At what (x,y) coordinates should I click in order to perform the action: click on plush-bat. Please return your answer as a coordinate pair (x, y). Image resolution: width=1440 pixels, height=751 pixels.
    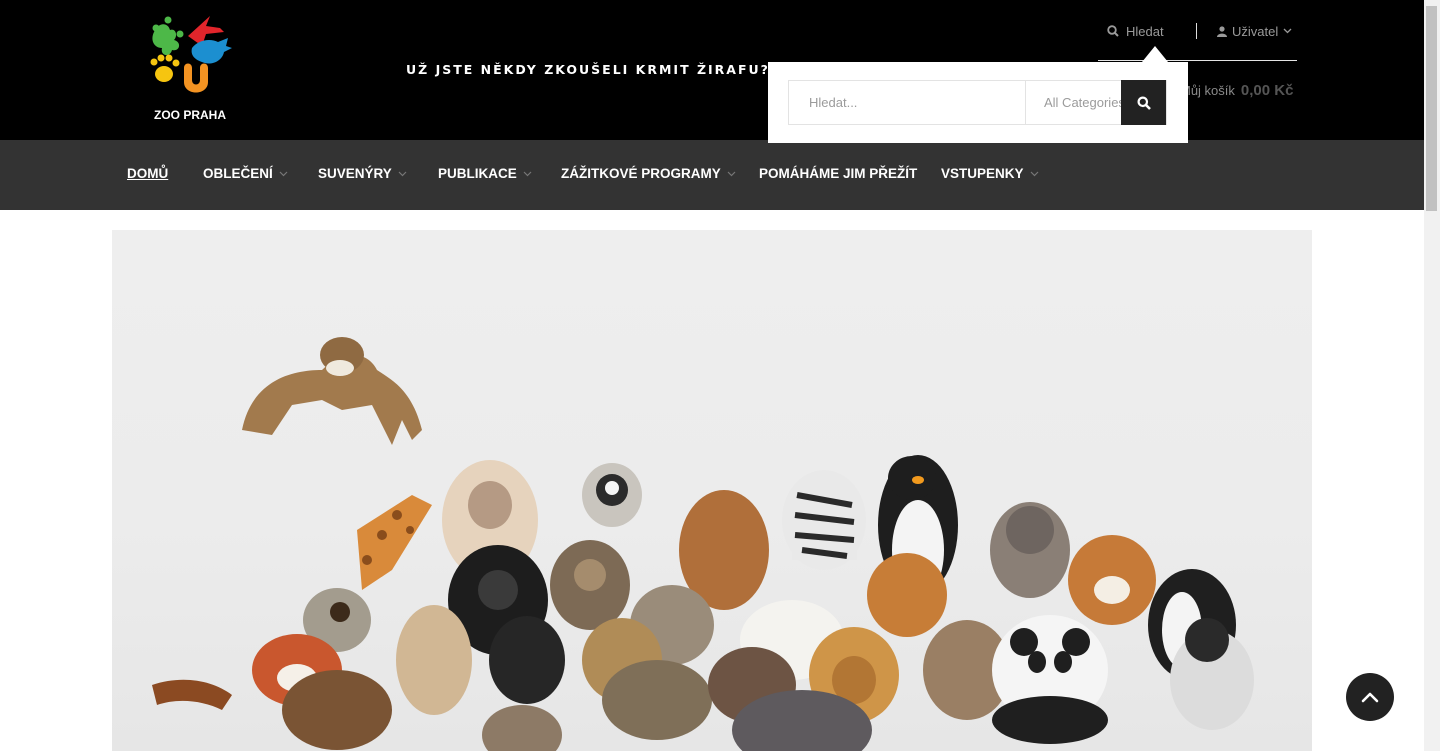
    Looking at the image, I should click on (332, 391).